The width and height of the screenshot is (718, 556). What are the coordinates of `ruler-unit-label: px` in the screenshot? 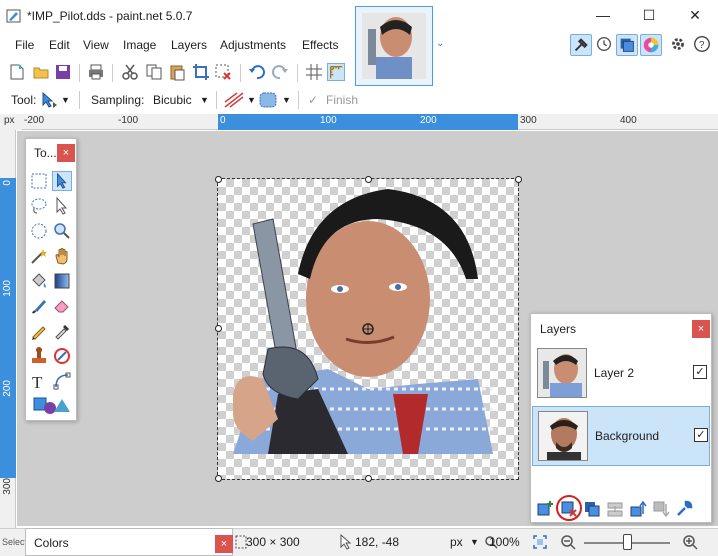 It's located at (11, 122).